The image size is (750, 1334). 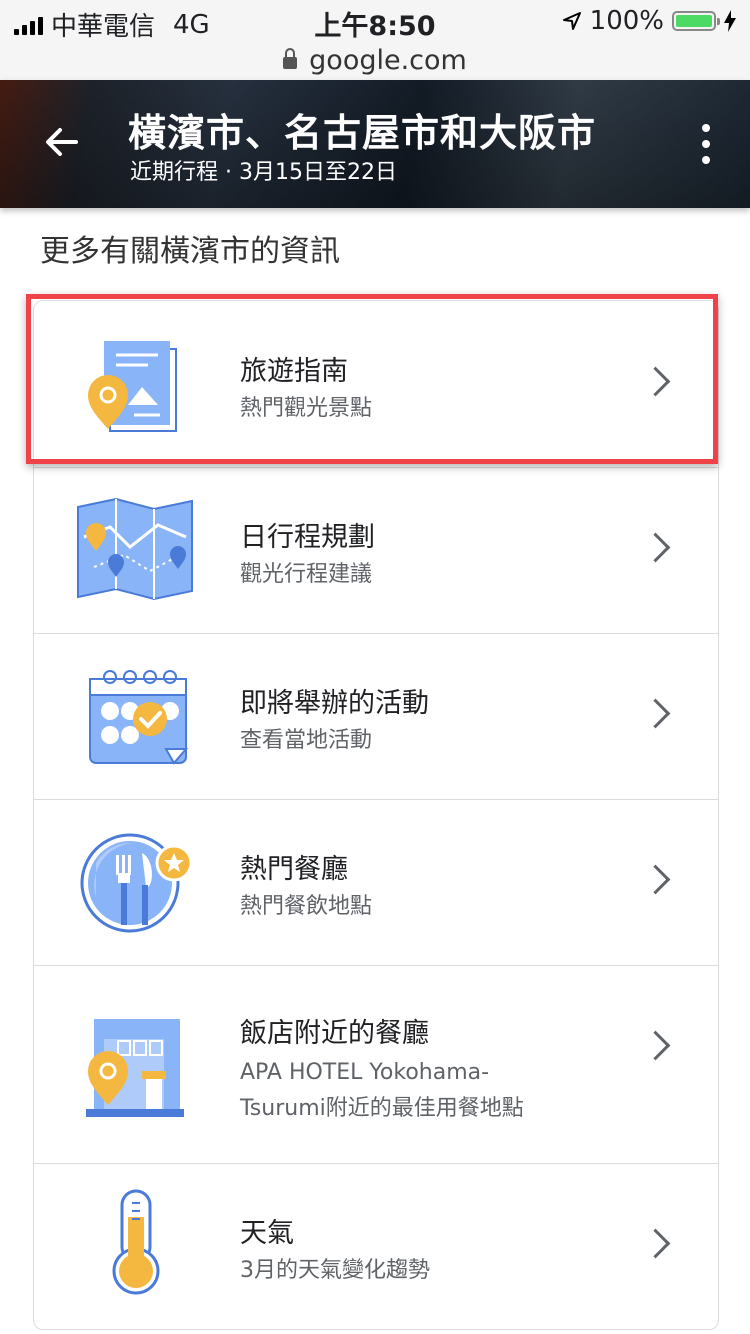 What do you see at coordinates (334, 703) in the screenshot?
I see `item-title: 即將舉辦的活動` at bounding box center [334, 703].